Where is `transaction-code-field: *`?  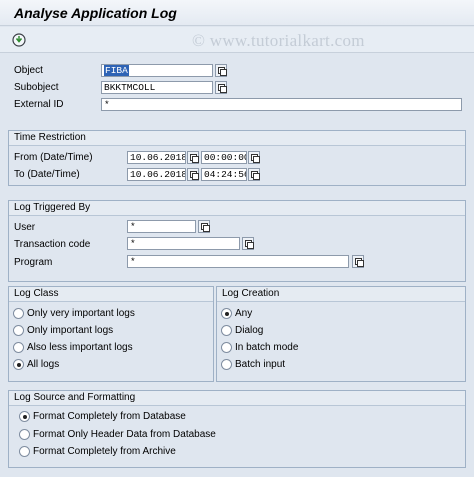 transaction-code-field: * is located at coordinates (183, 243).